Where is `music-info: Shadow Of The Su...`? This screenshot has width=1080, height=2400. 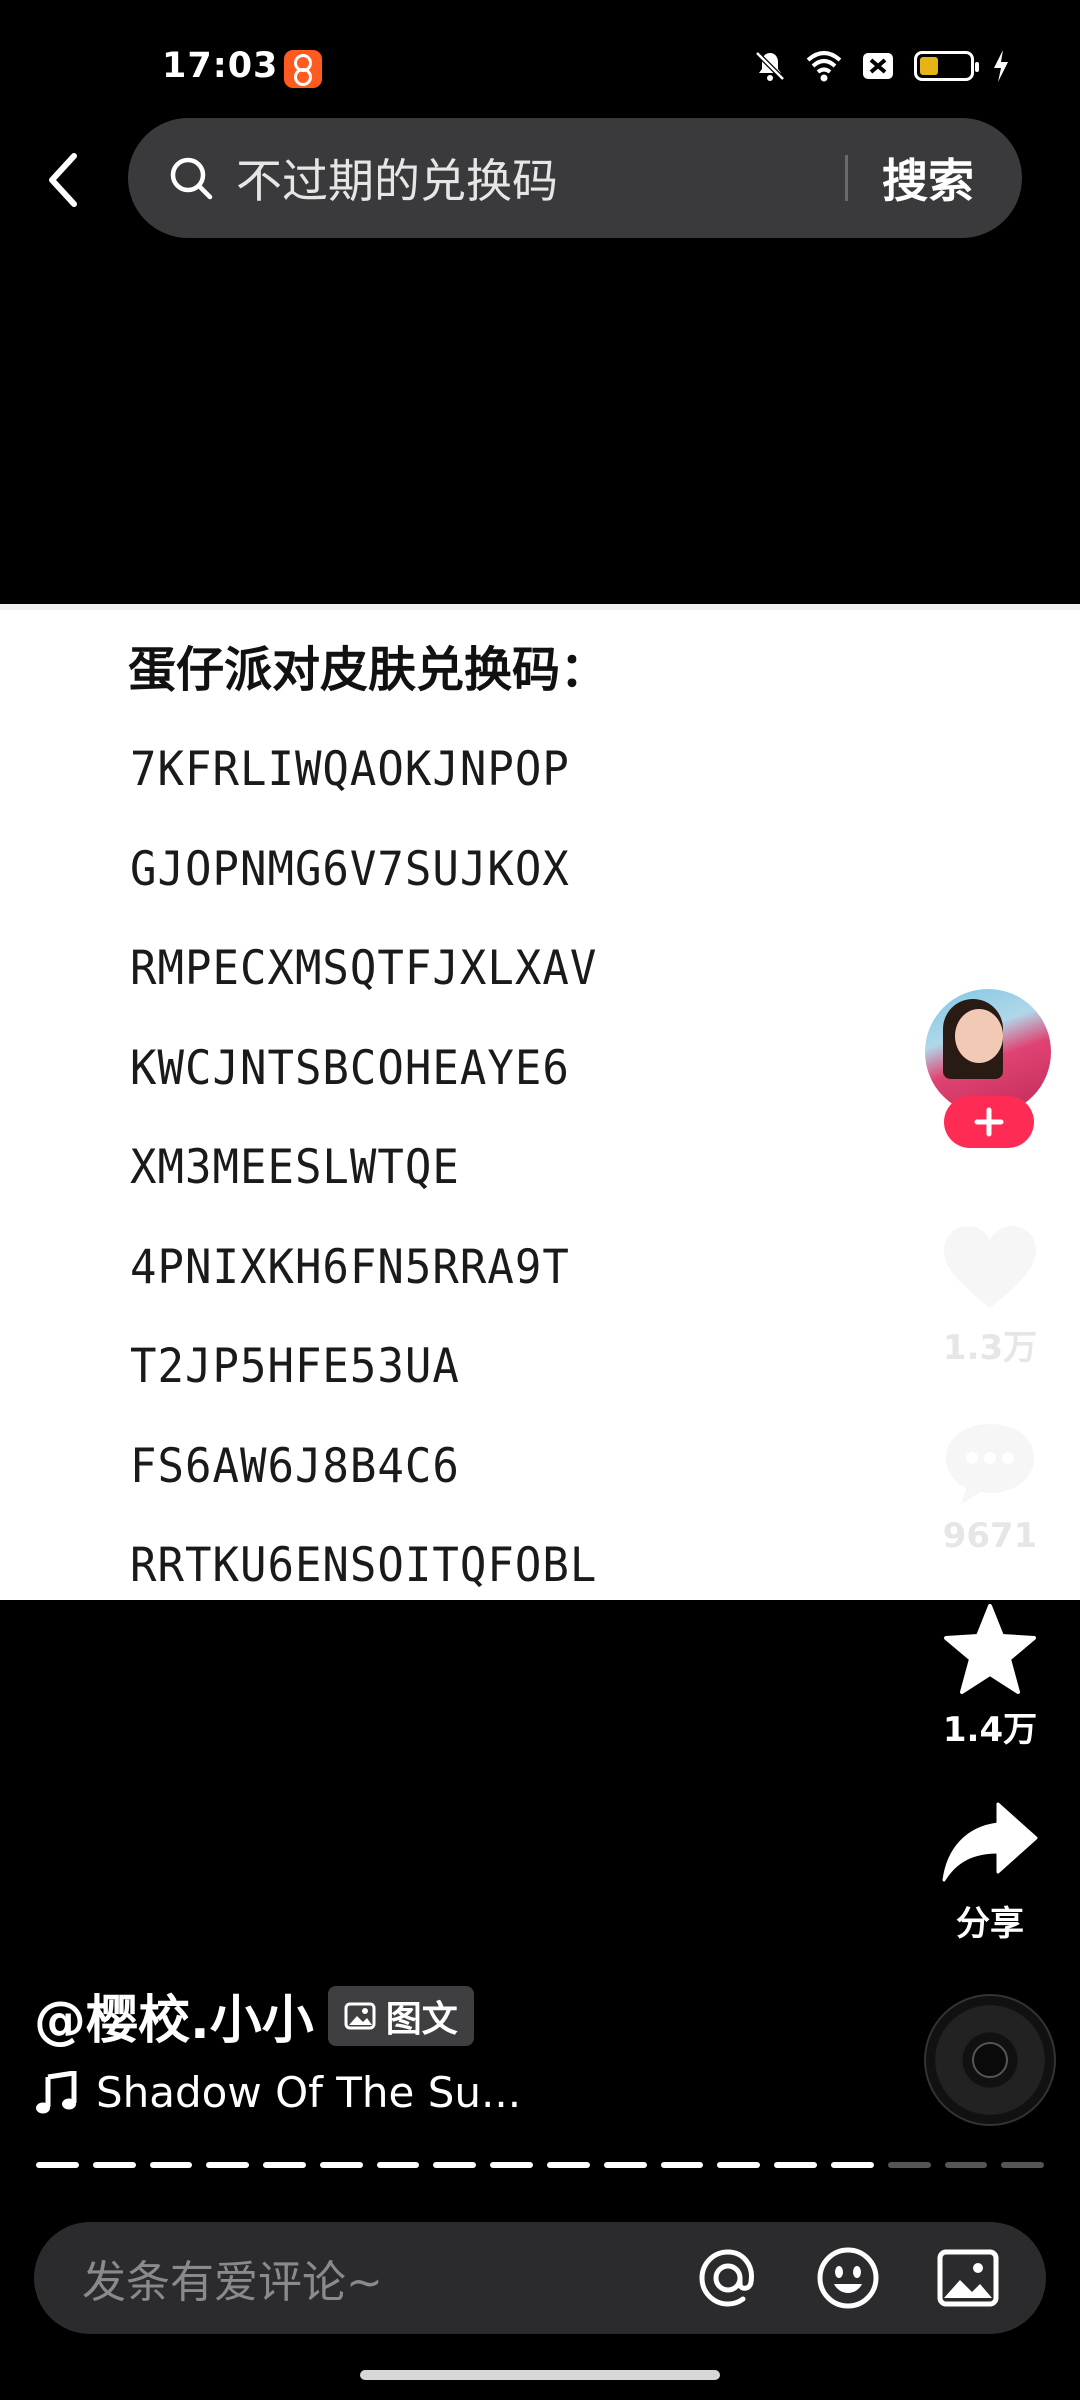
music-info: Shadow Of The Su... is located at coordinates (277, 2092).